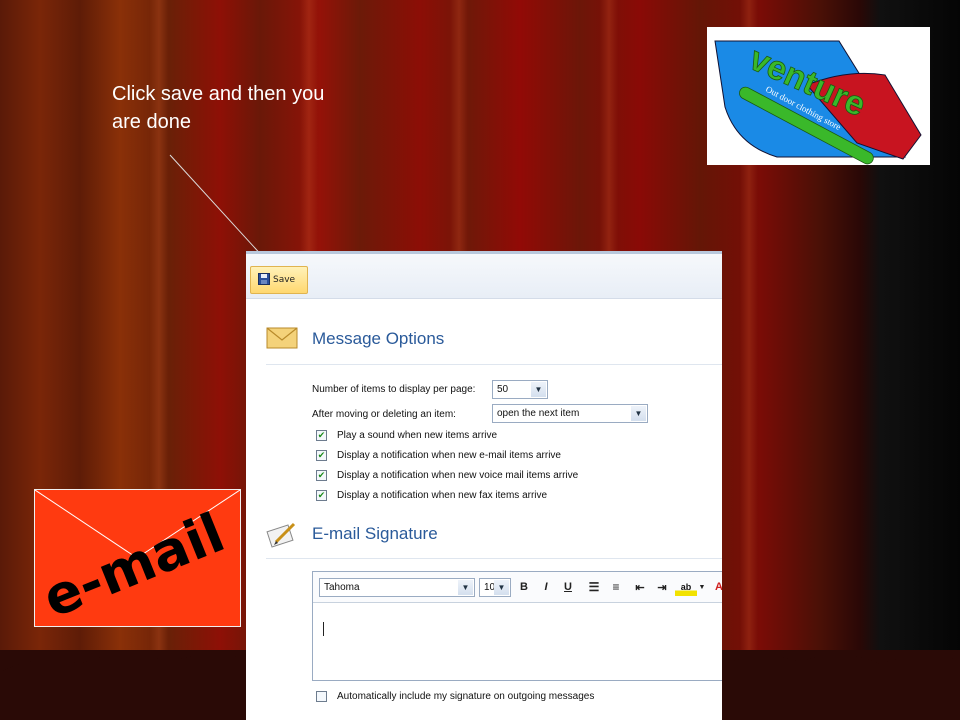  What do you see at coordinates (484, 276) in the screenshot?
I see `options-toolbar: Save` at bounding box center [484, 276].